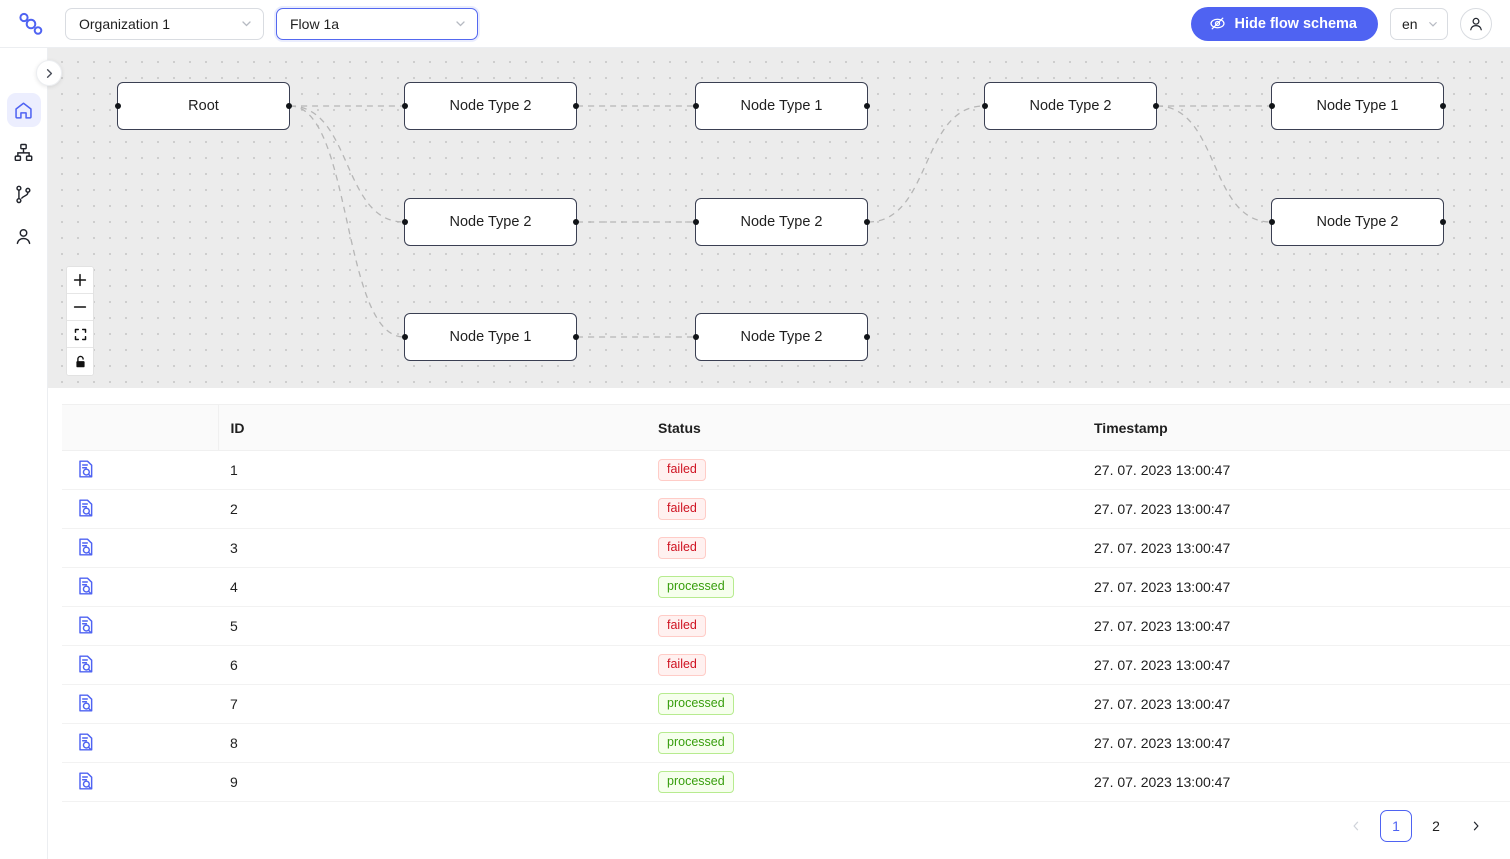  I want to click on table-row: 9 processed 27. 07. 2023 13:00:47, so click(786, 782).